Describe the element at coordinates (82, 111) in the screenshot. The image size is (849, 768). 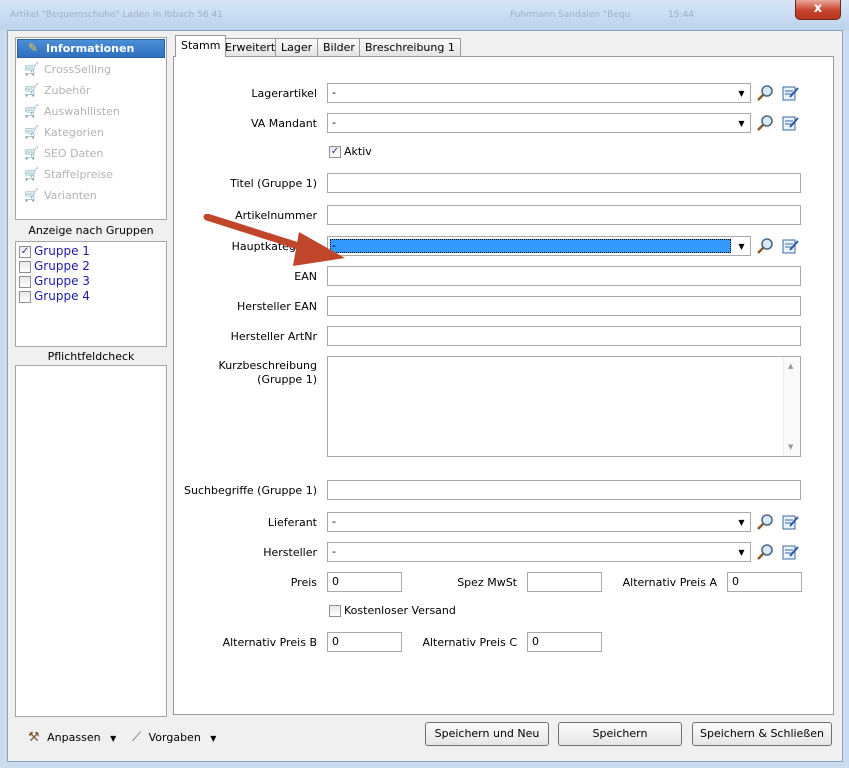
I see `sidebar-item-label: Auswahllisten` at that location.